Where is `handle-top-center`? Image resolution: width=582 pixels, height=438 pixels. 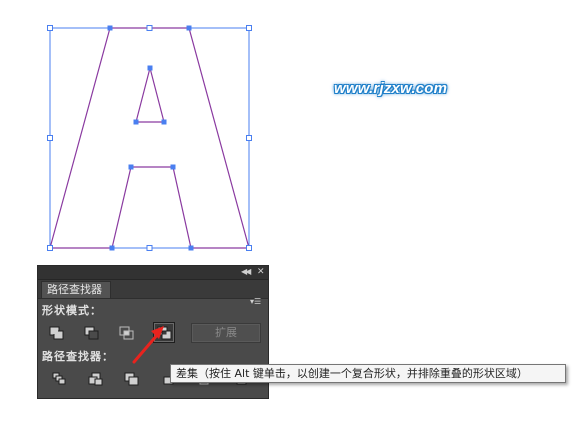 handle-top-center is located at coordinates (149, 28).